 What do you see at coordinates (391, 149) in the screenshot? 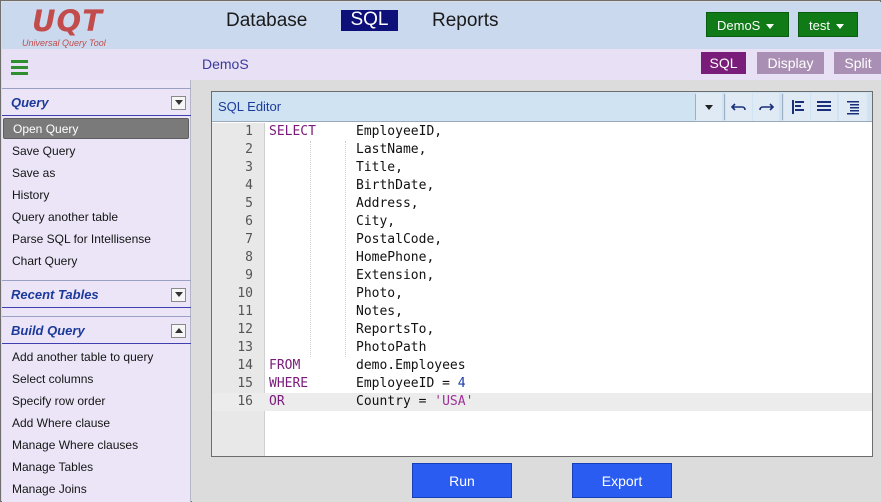
I see `code-text: LastName,` at bounding box center [391, 149].